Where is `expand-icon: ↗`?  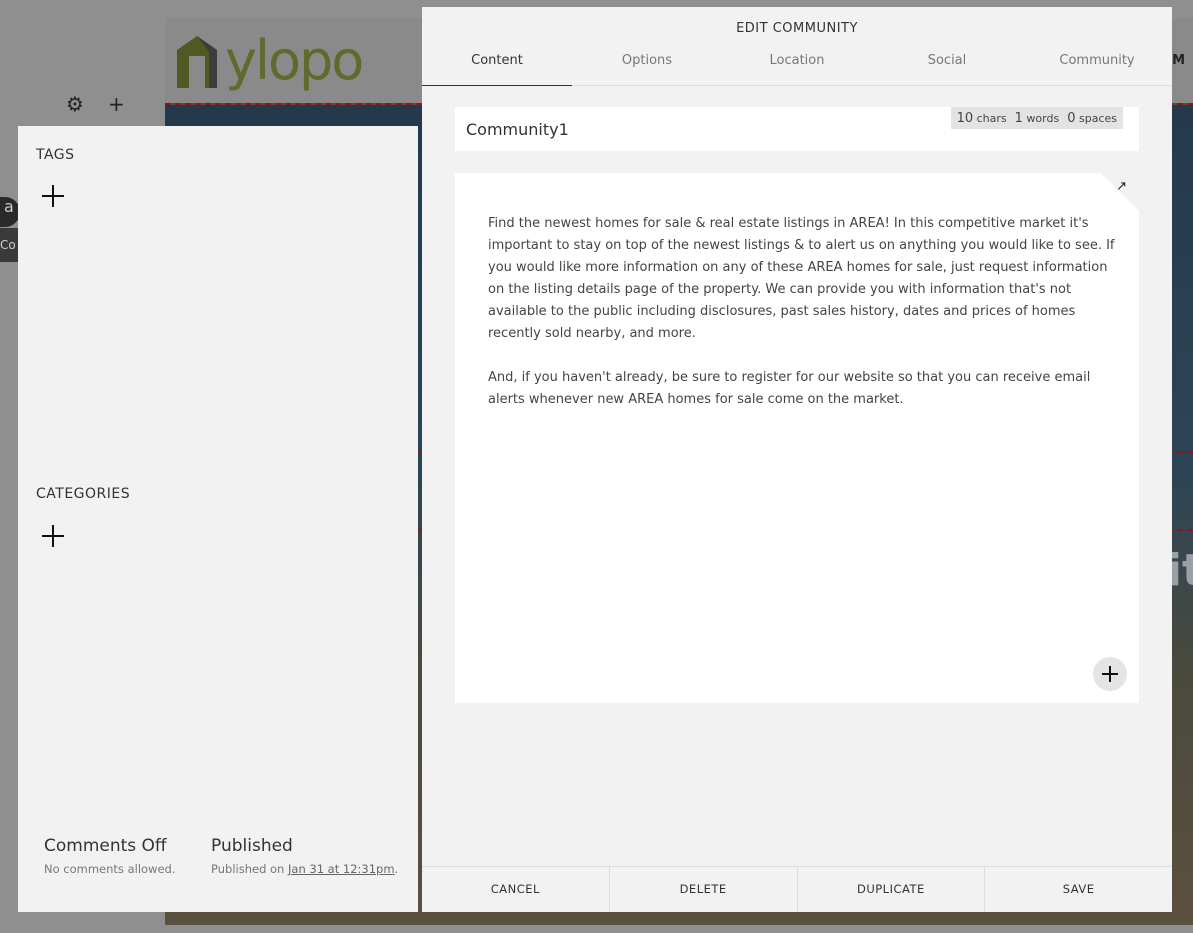
expand-icon: ↗ is located at coordinates (1121, 186).